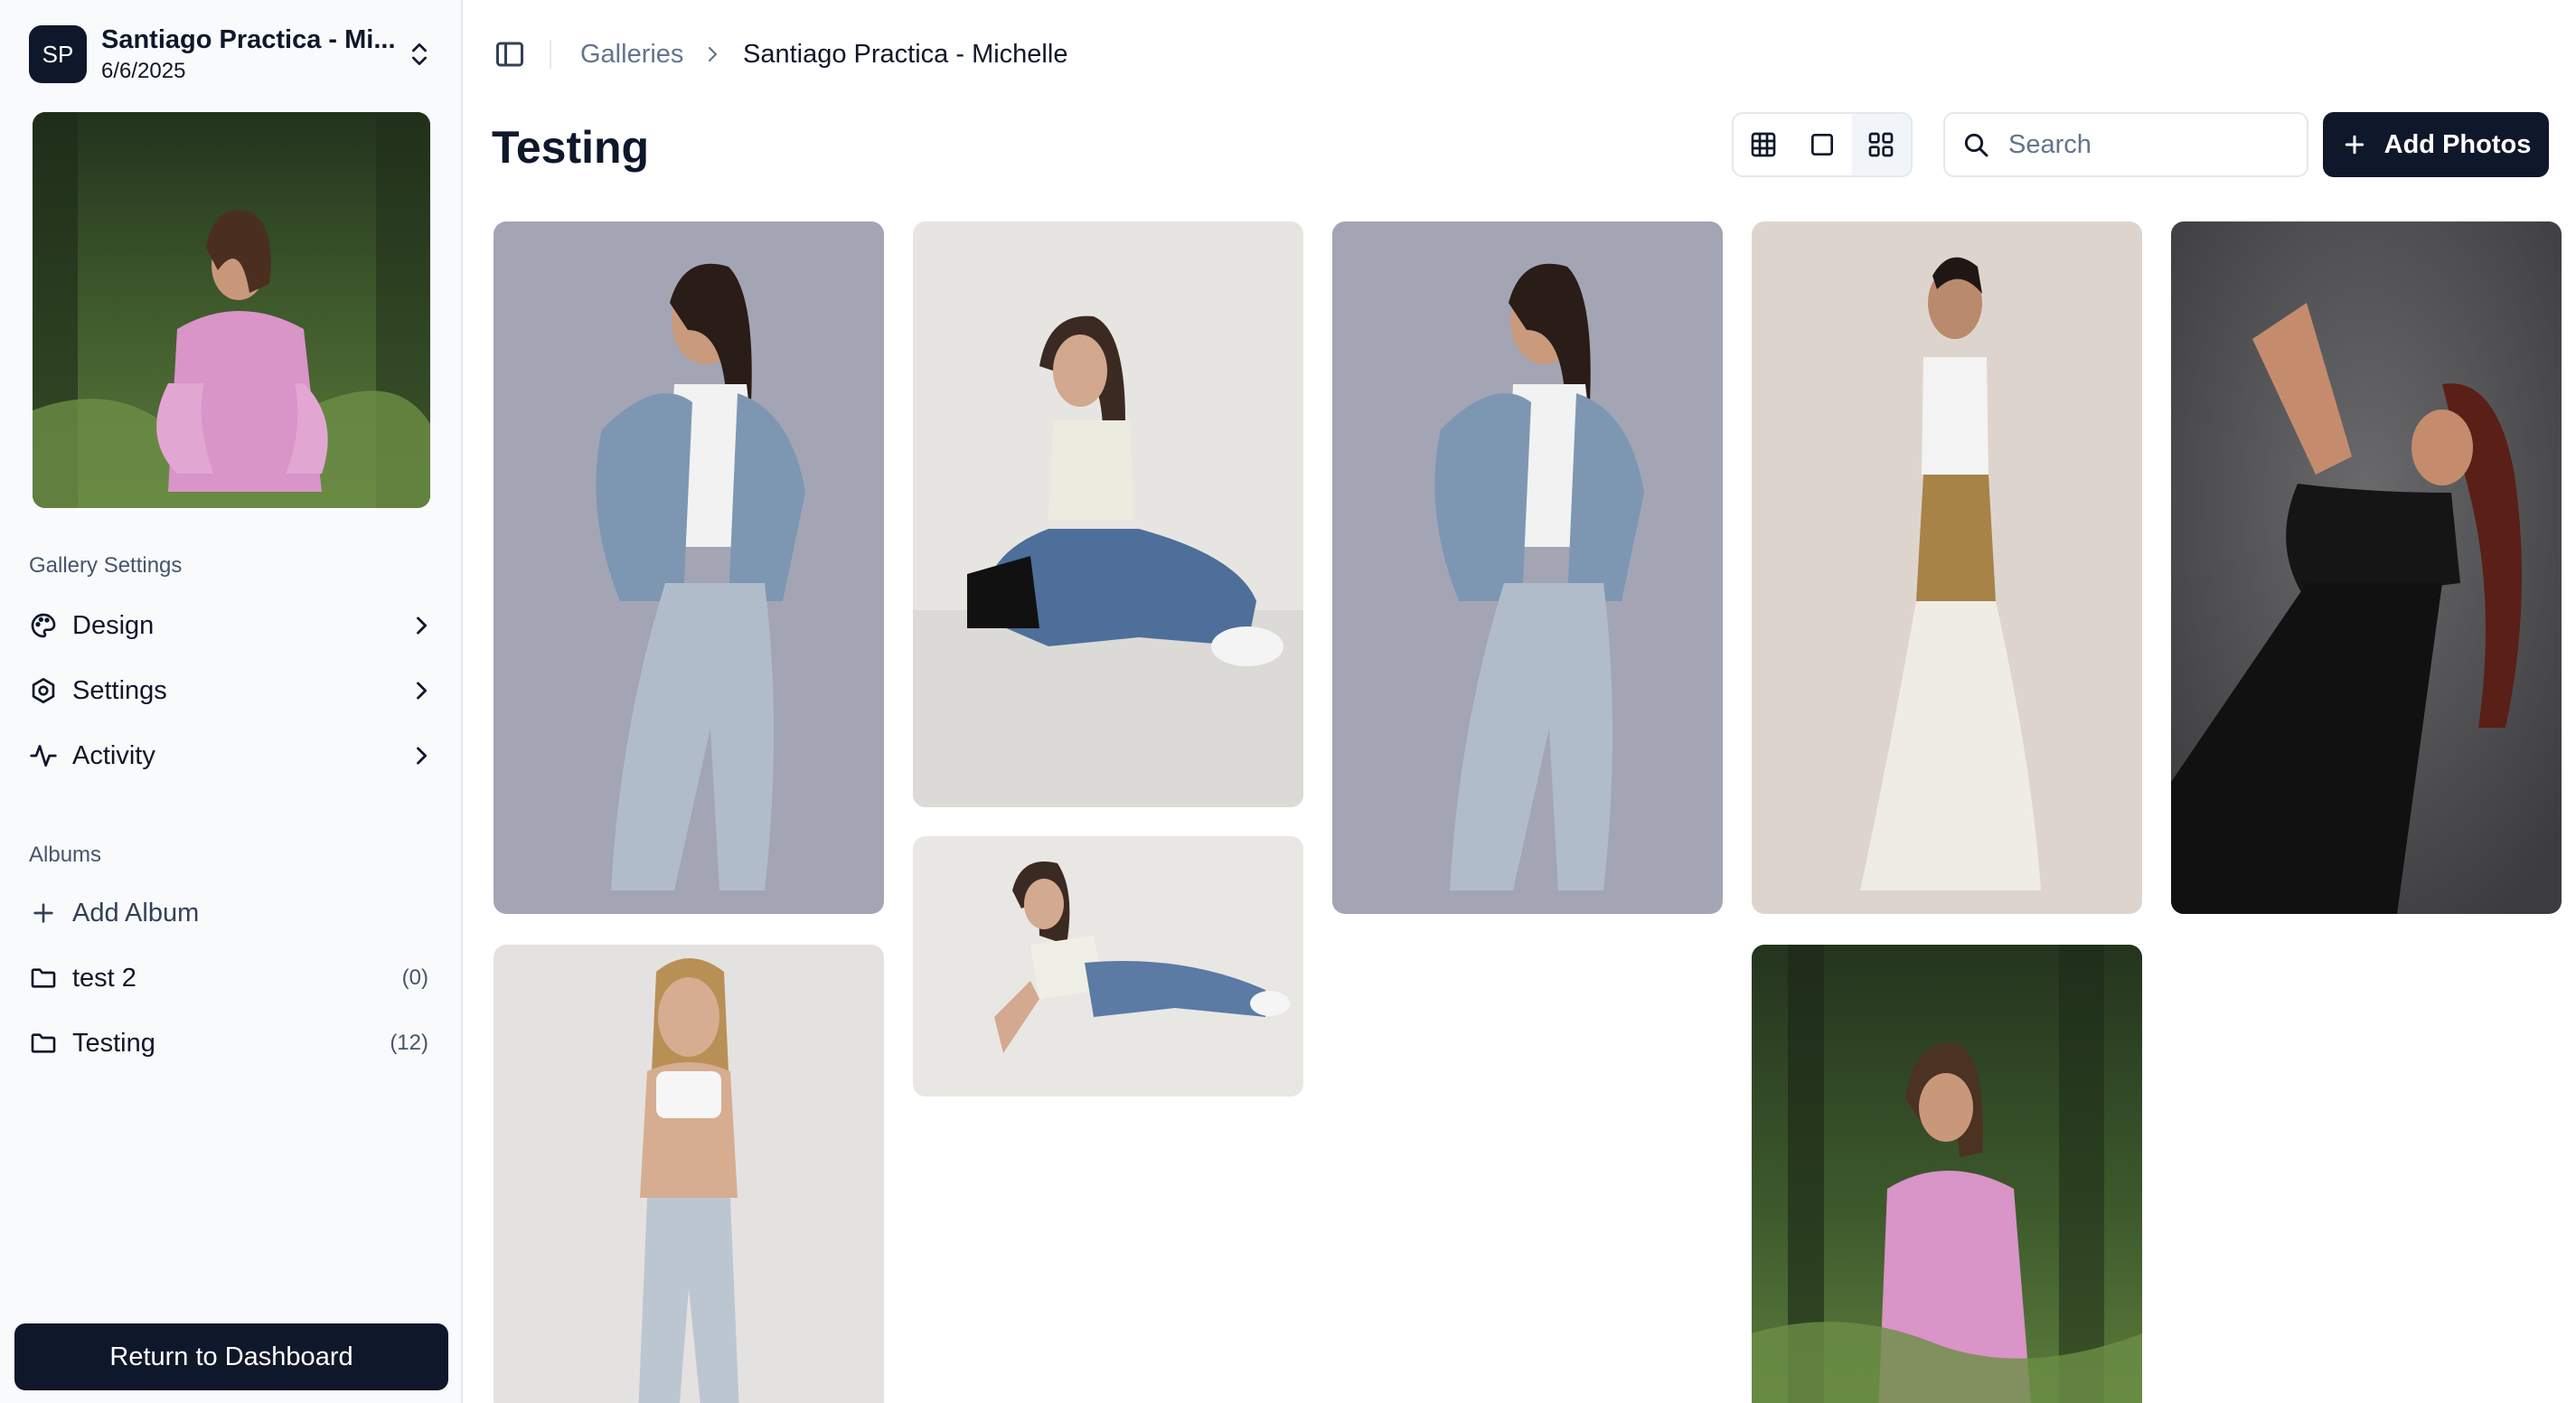 The height and width of the screenshot is (1403, 2576). What do you see at coordinates (232, 625) in the screenshot?
I see `nav-item-design: Design` at bounding box center [232, 625].